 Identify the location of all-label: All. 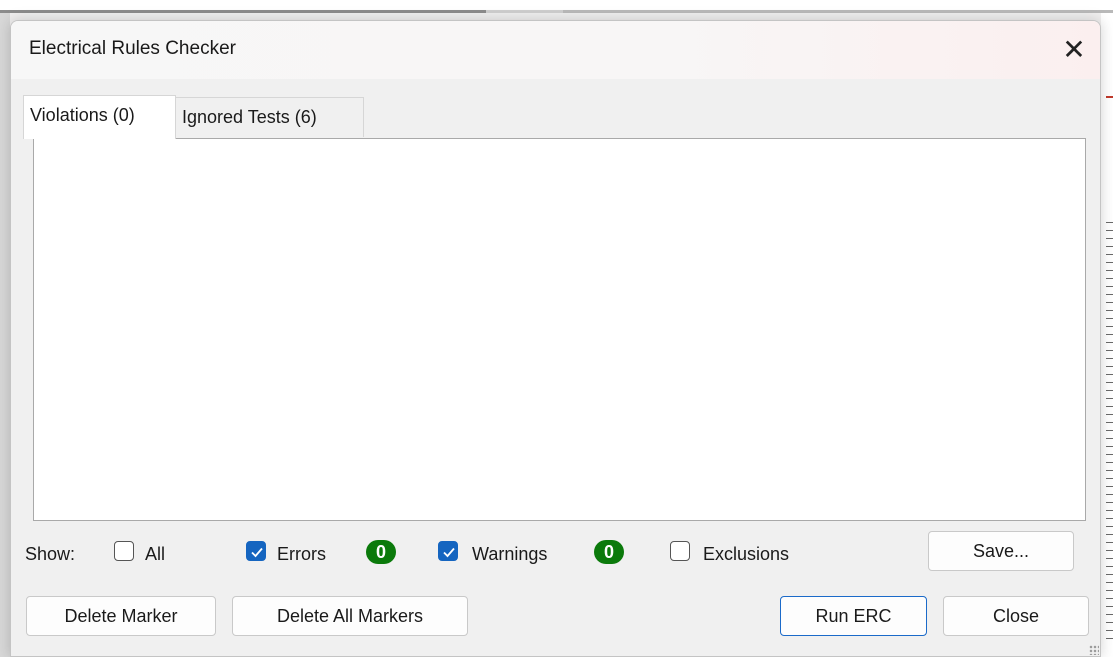
(155, 554).